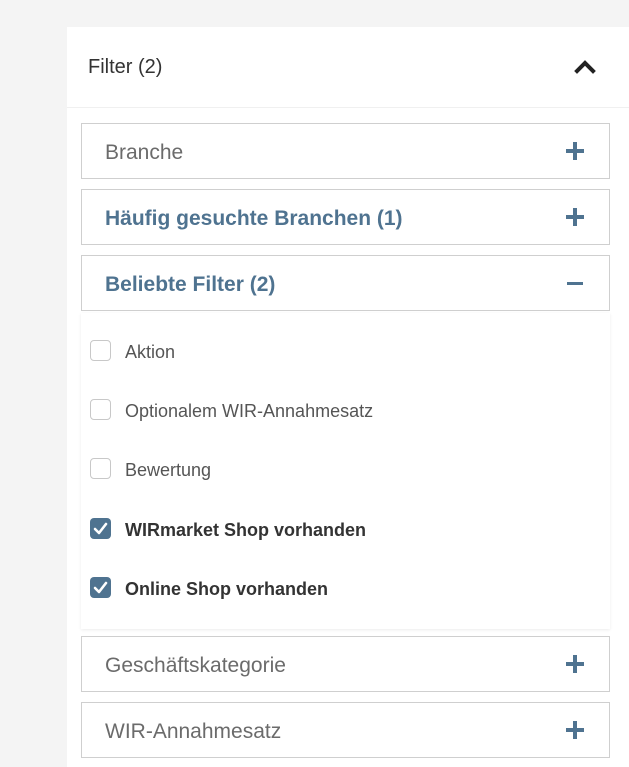  I want to click on option-label: Online Shop vorhanden, so click(227, 589).